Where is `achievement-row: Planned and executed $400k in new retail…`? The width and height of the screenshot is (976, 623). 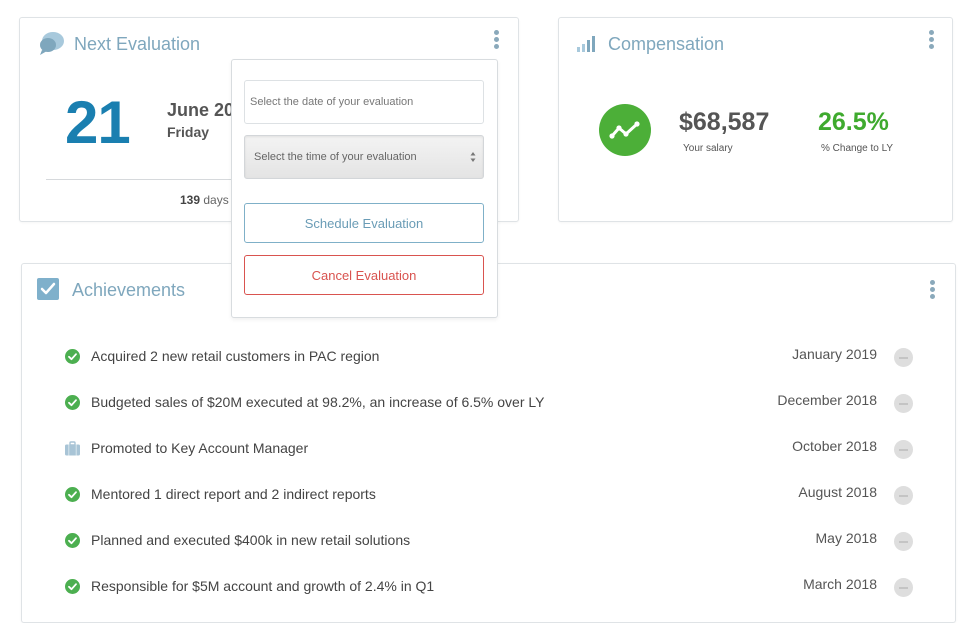 achievement-row: Planned and executed $400k in new retail… is located at coordinates (489, 541).